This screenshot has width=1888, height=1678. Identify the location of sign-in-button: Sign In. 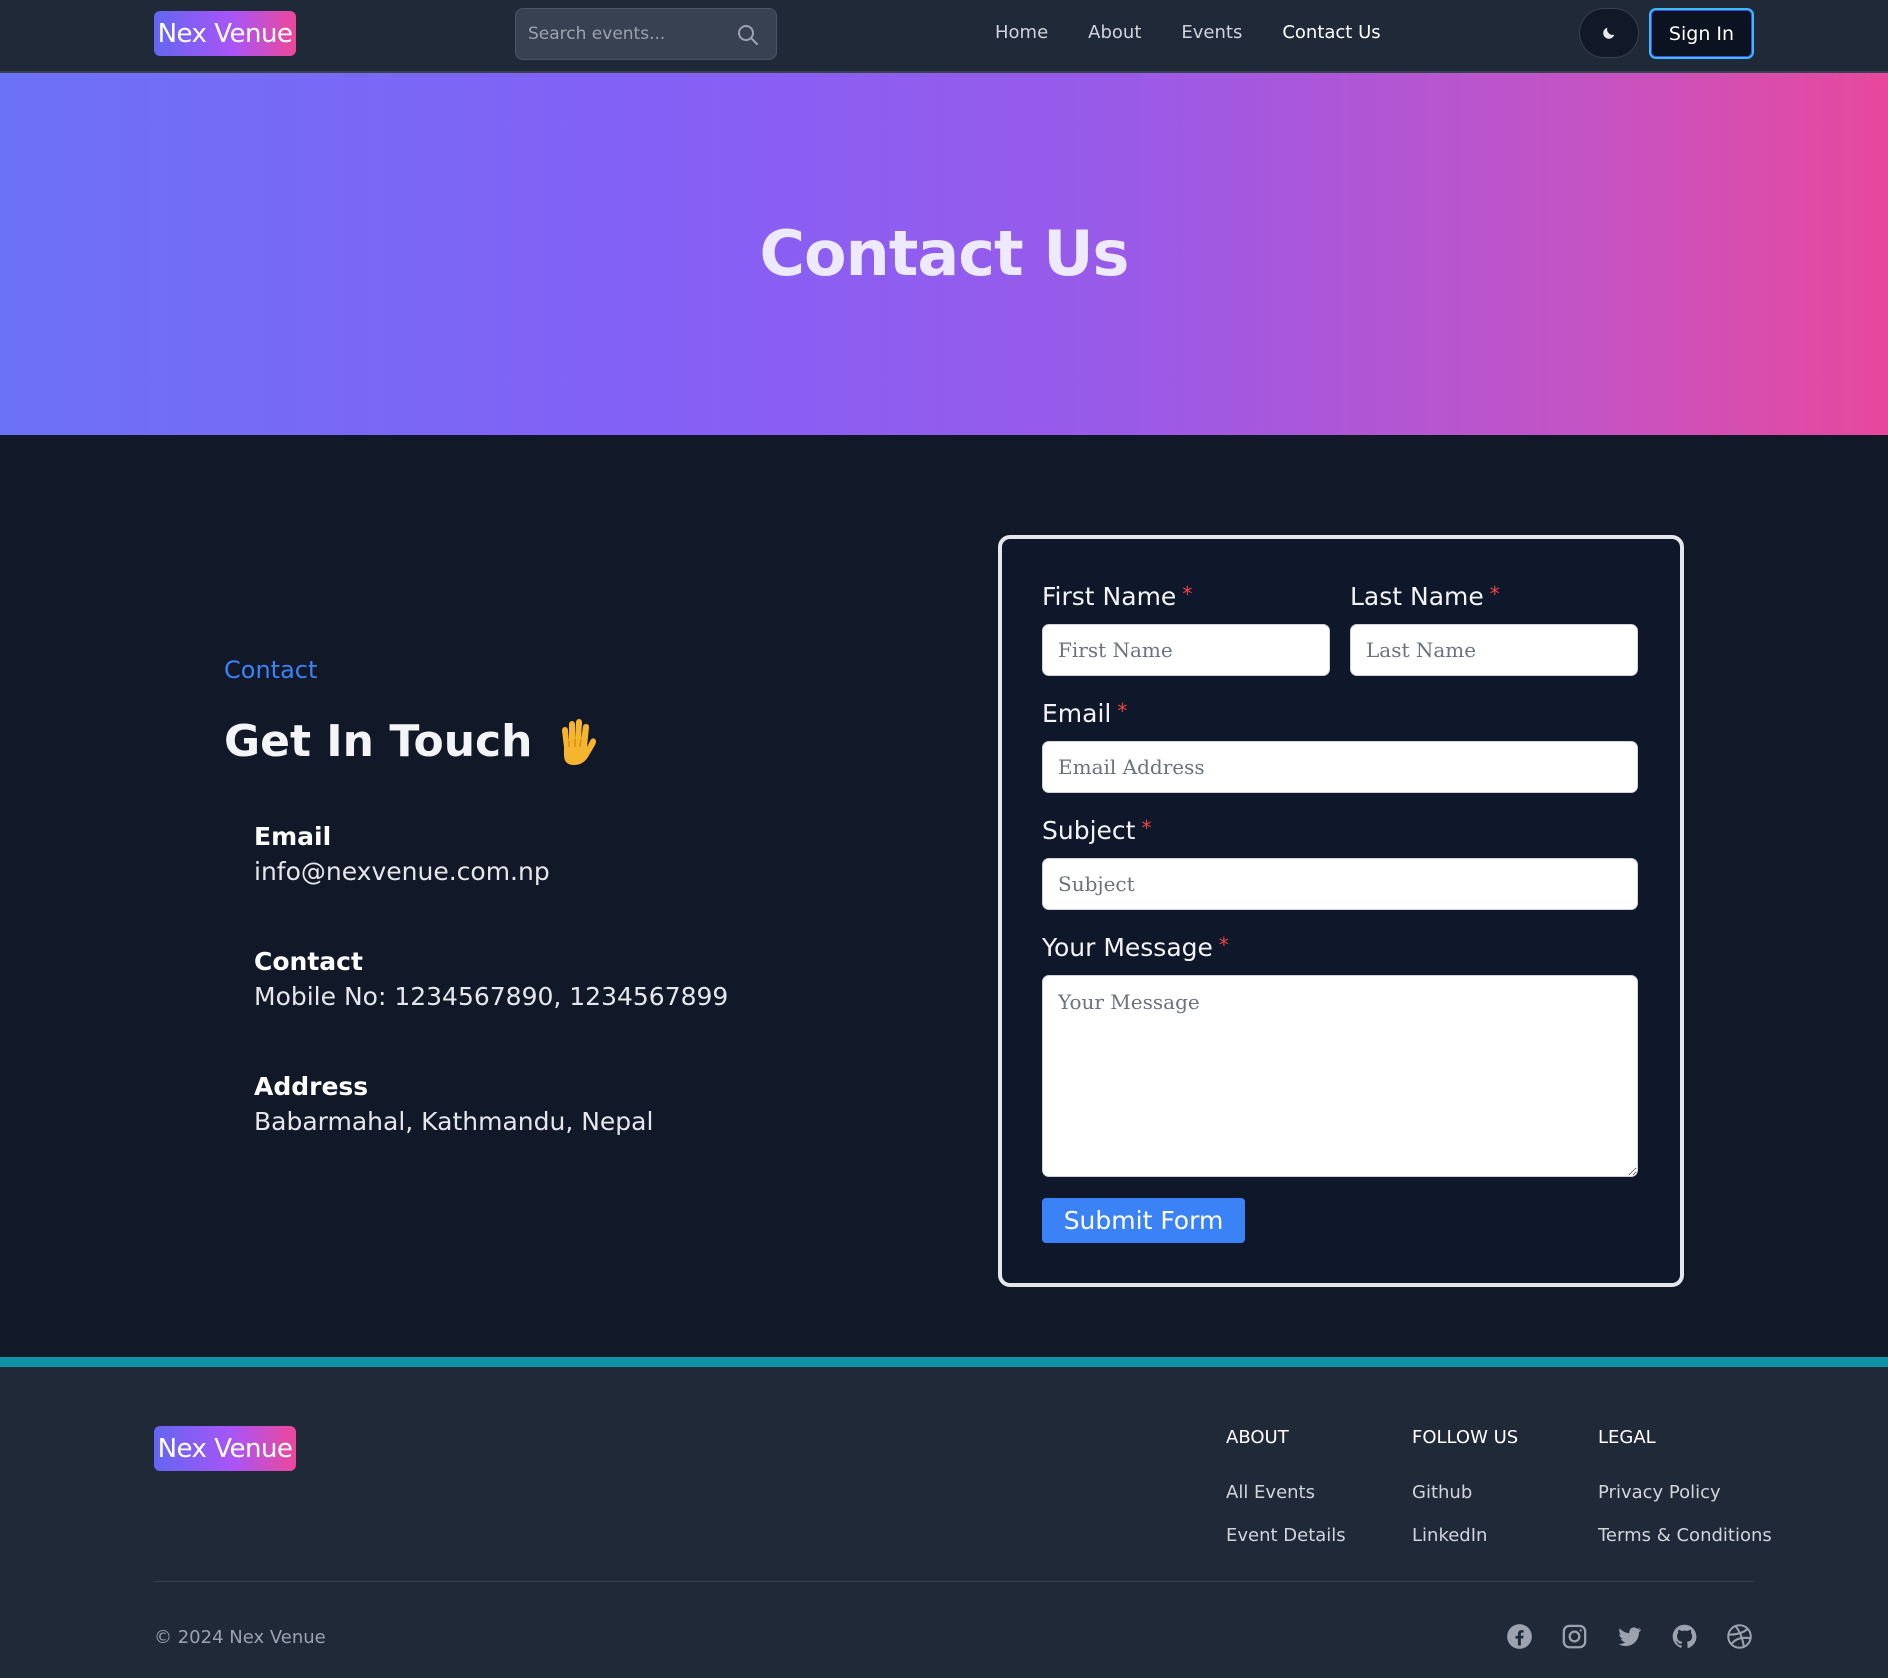
(1701, 33).